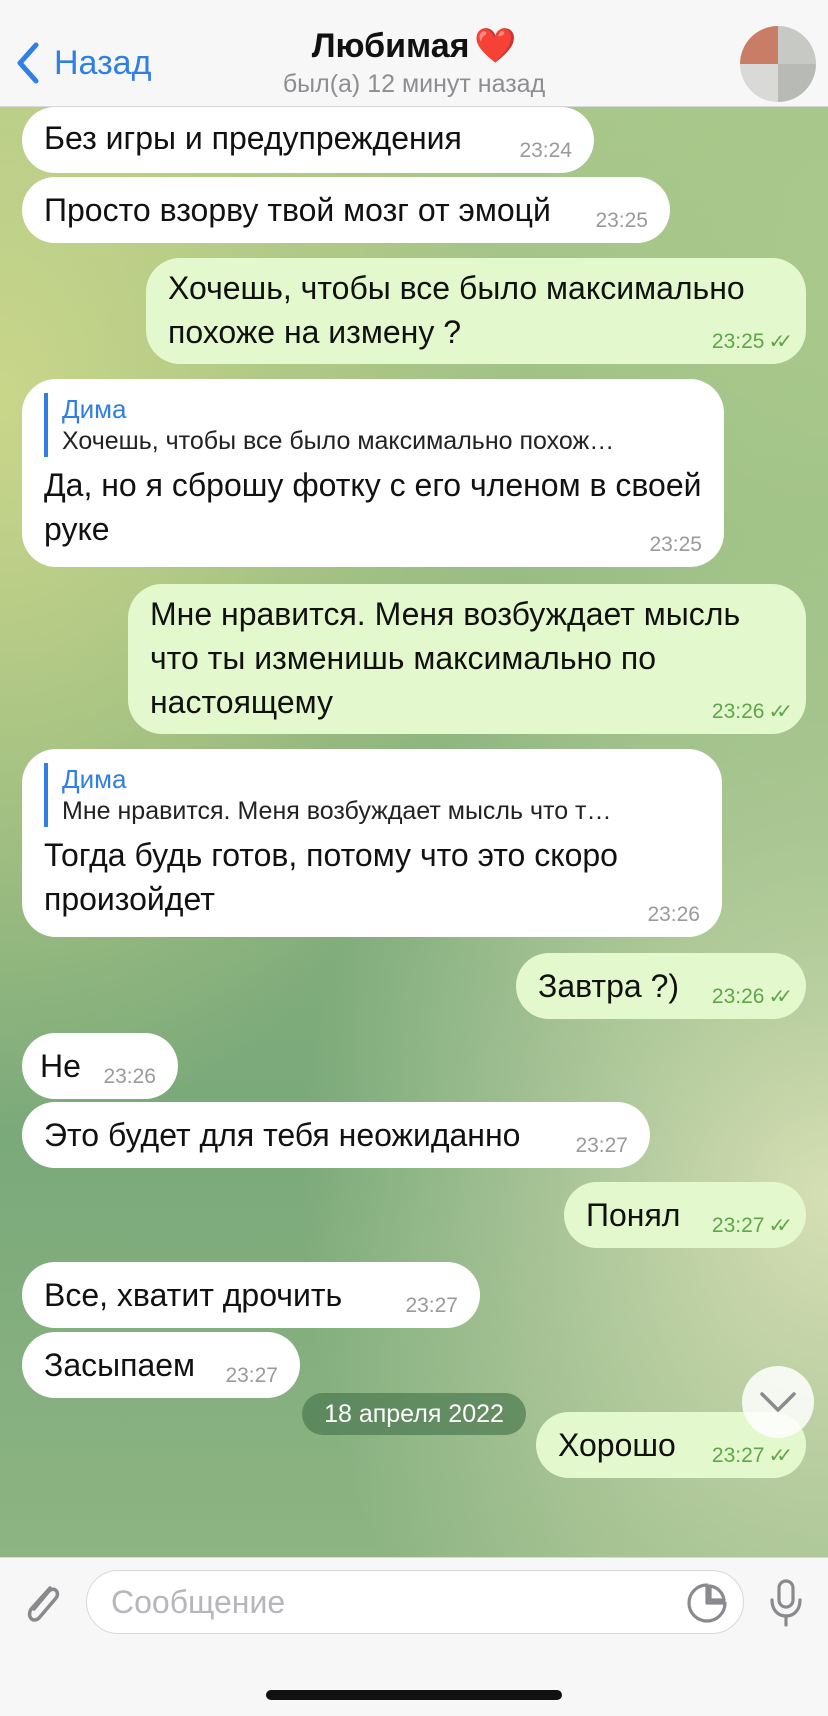 This screenshot has height=1716, width=828. Describe the element at coordinates (120, 1365) in the screenshot. I see `message-text: Засыпаем` at that location.